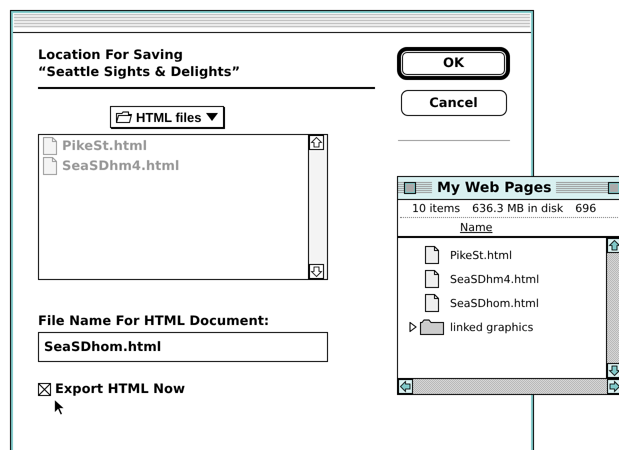  What do you see at coordinates (494, 188) in the screenshot?
I see `window-title: My Web Pages` at bounding box center [494, 188].